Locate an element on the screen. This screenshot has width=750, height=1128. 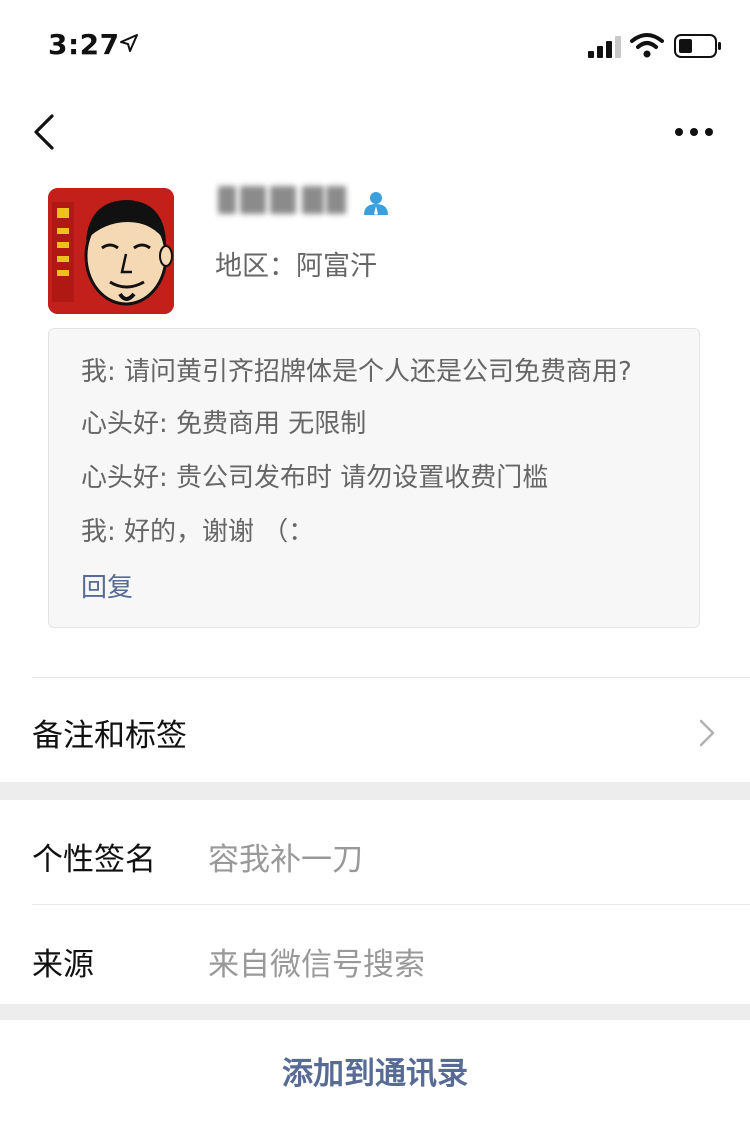
source-row: 来源 来自微信号搜索 is located at coordinates (375, 957).